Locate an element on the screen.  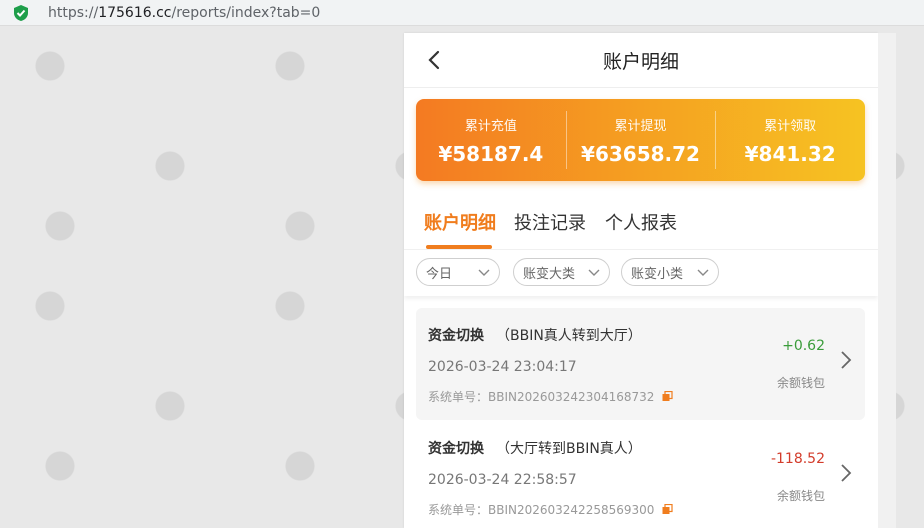
record-title: 资金切换 （大厅转到BBIN真人） is located at coordinates (535, 448).